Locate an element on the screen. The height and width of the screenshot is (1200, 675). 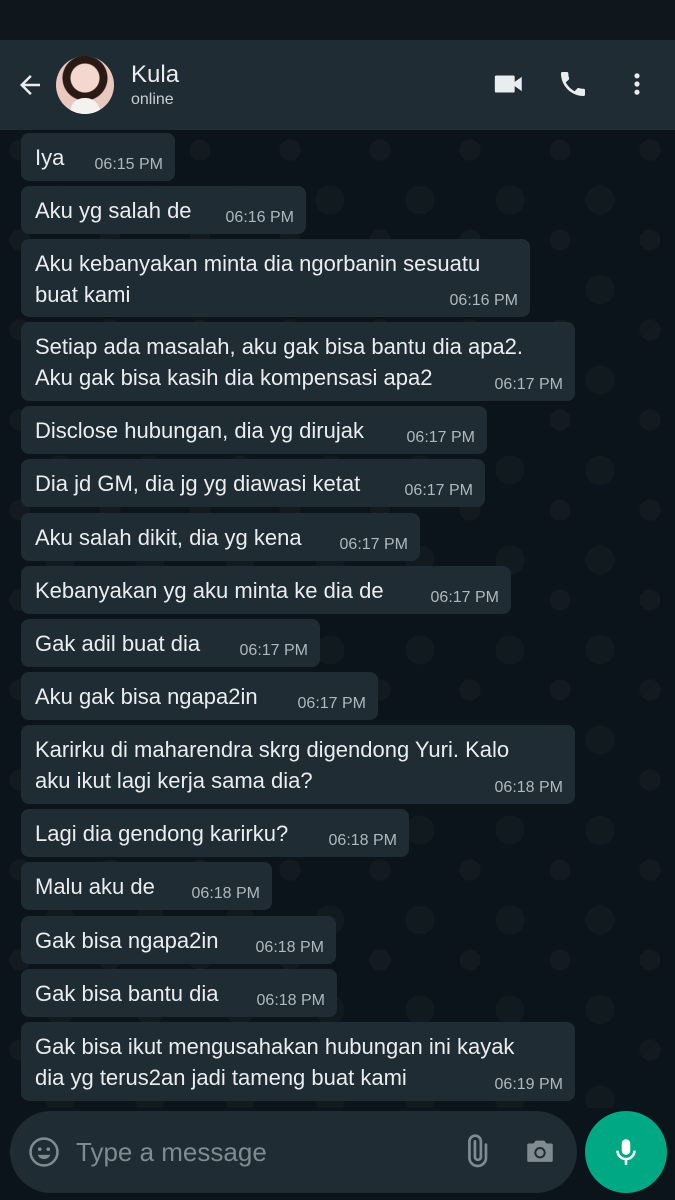
contact-status: online is located at coordinates (152, 99).